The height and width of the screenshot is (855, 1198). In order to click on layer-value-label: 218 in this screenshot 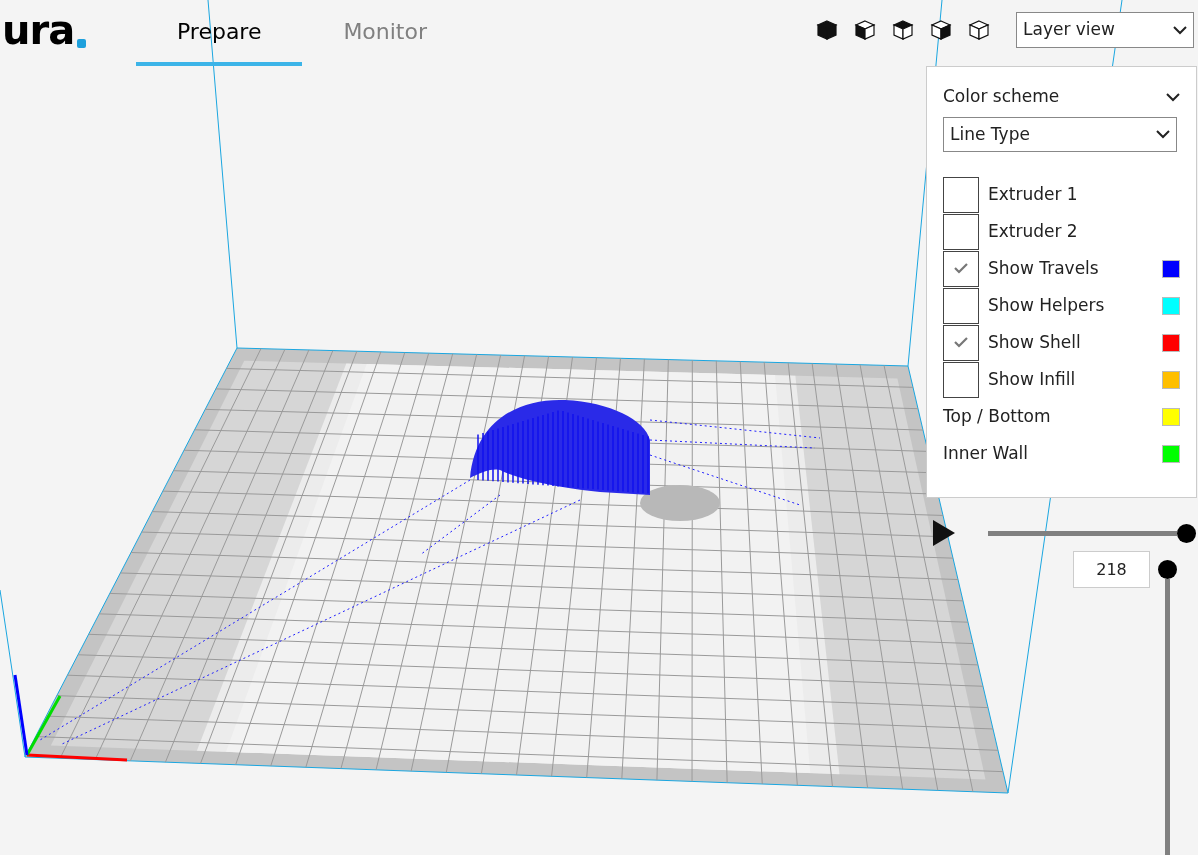, I will do `click(1111, 569)`.